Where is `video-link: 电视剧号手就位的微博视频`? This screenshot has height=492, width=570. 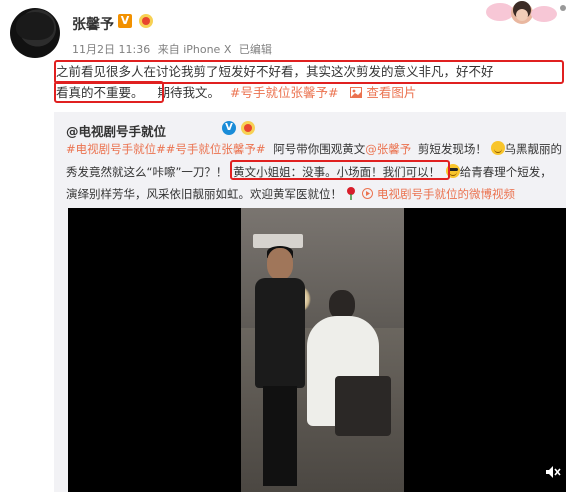 video-link: 电视剧号手就位的微博视频 is located at coordinates (438, 194).